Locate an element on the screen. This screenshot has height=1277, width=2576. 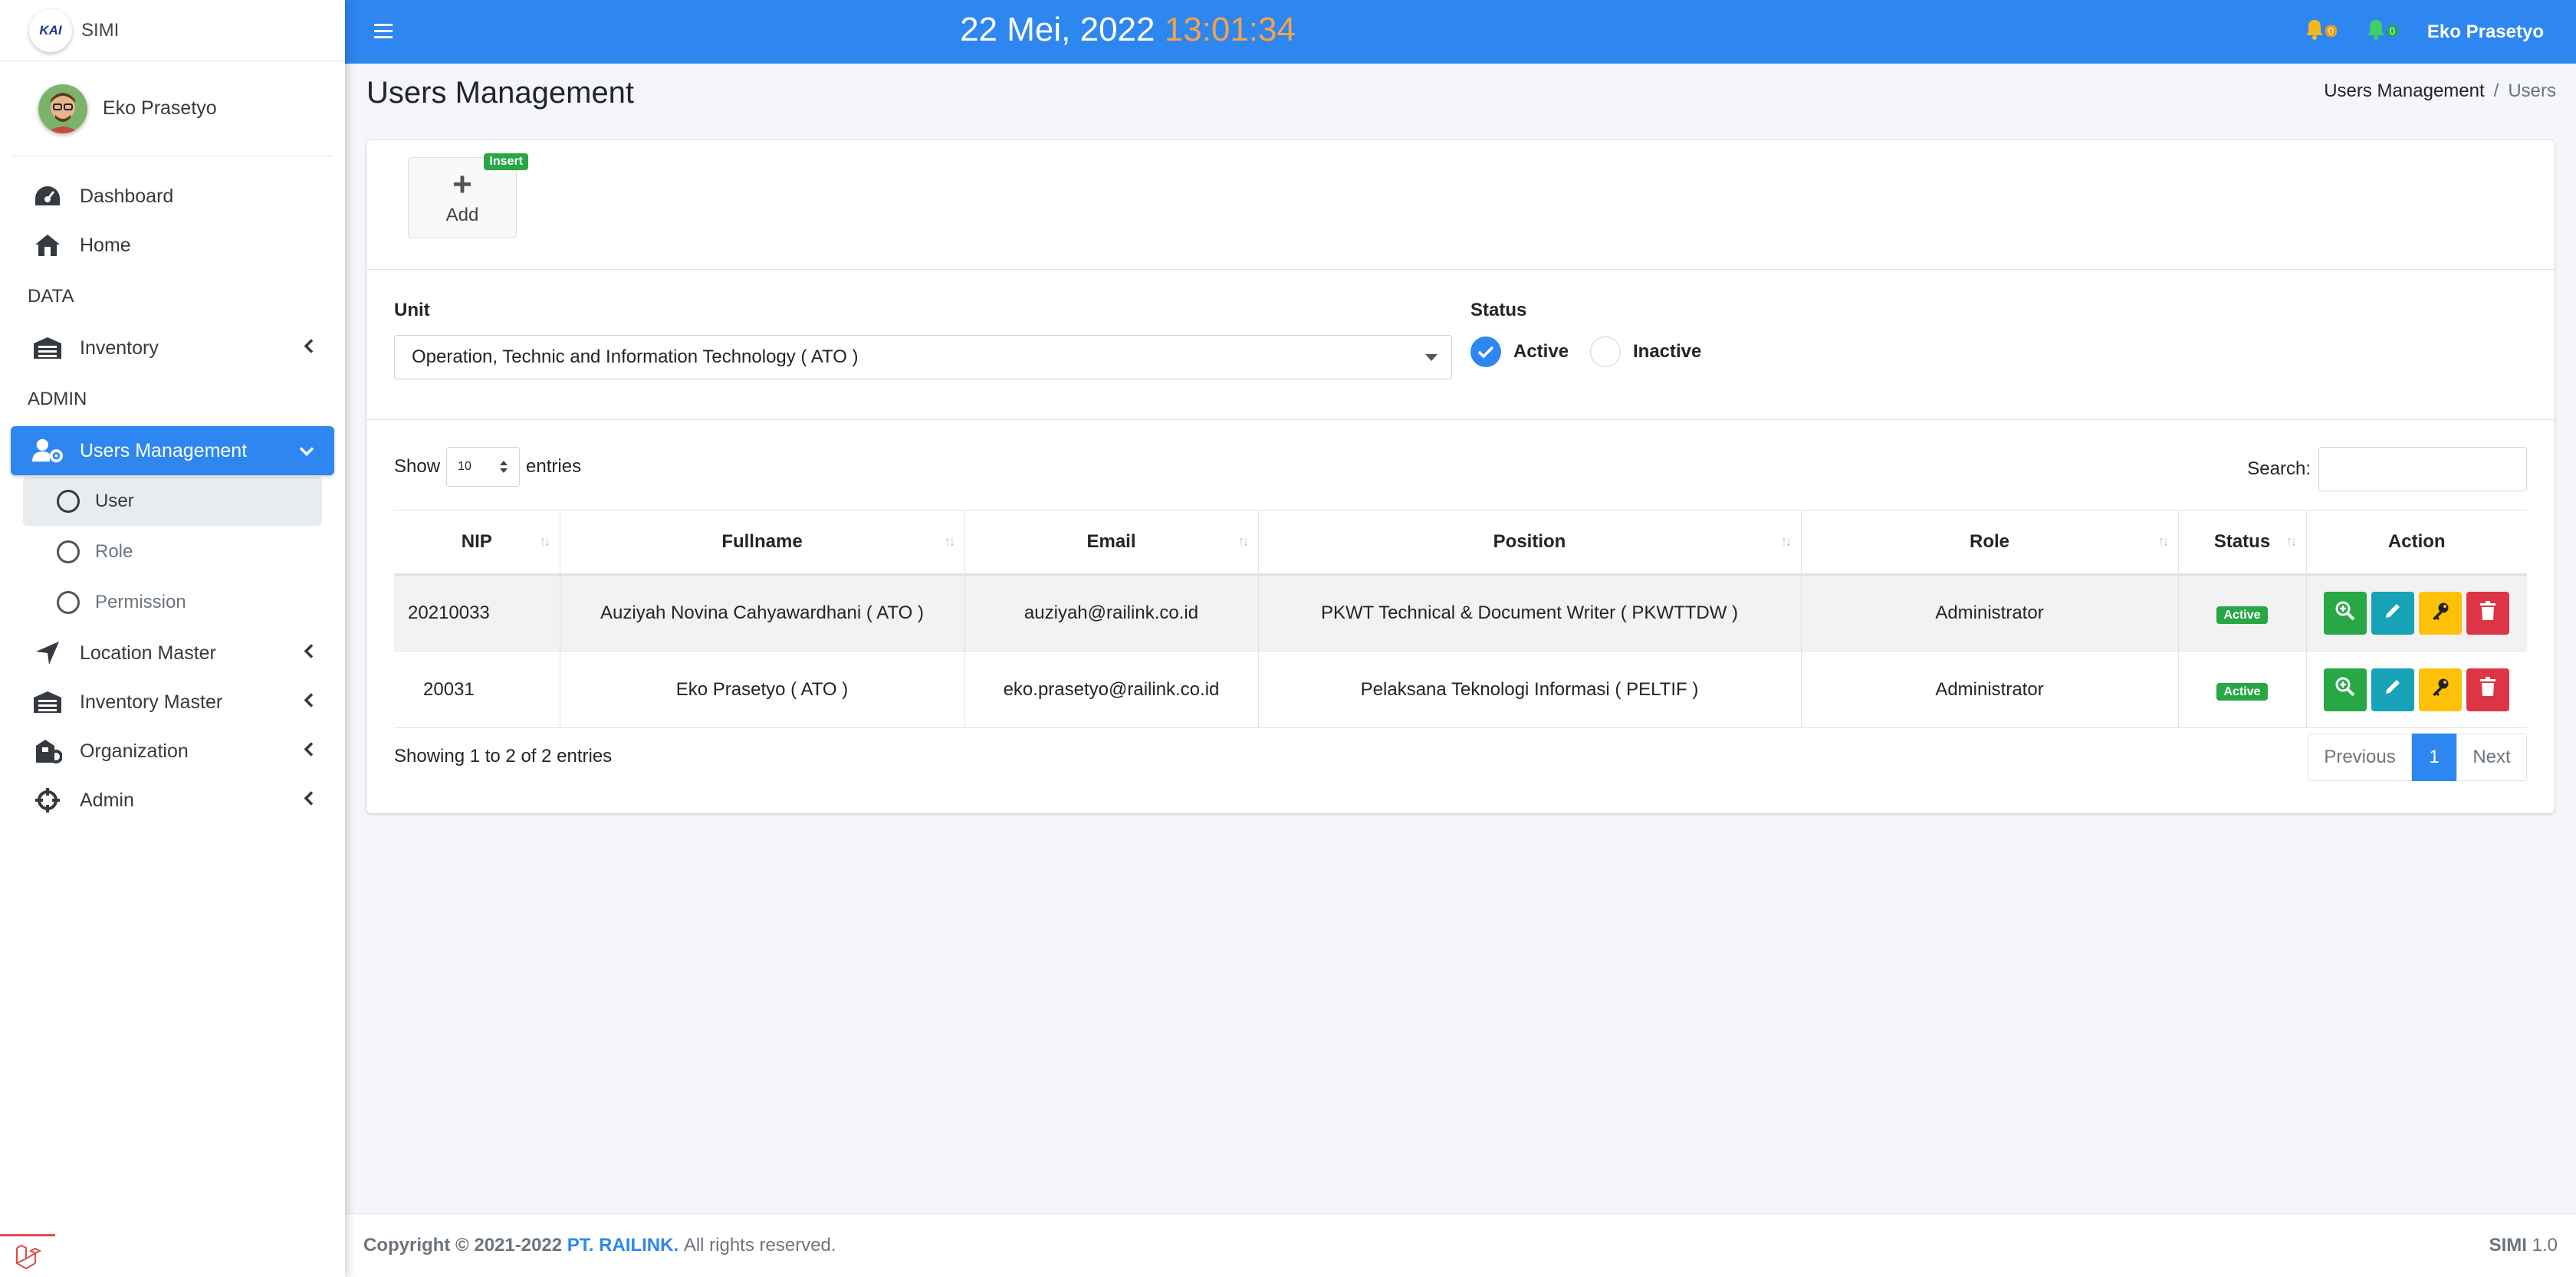
sidebar-item-inventory: Inventory is located at coordinates (172, 348).